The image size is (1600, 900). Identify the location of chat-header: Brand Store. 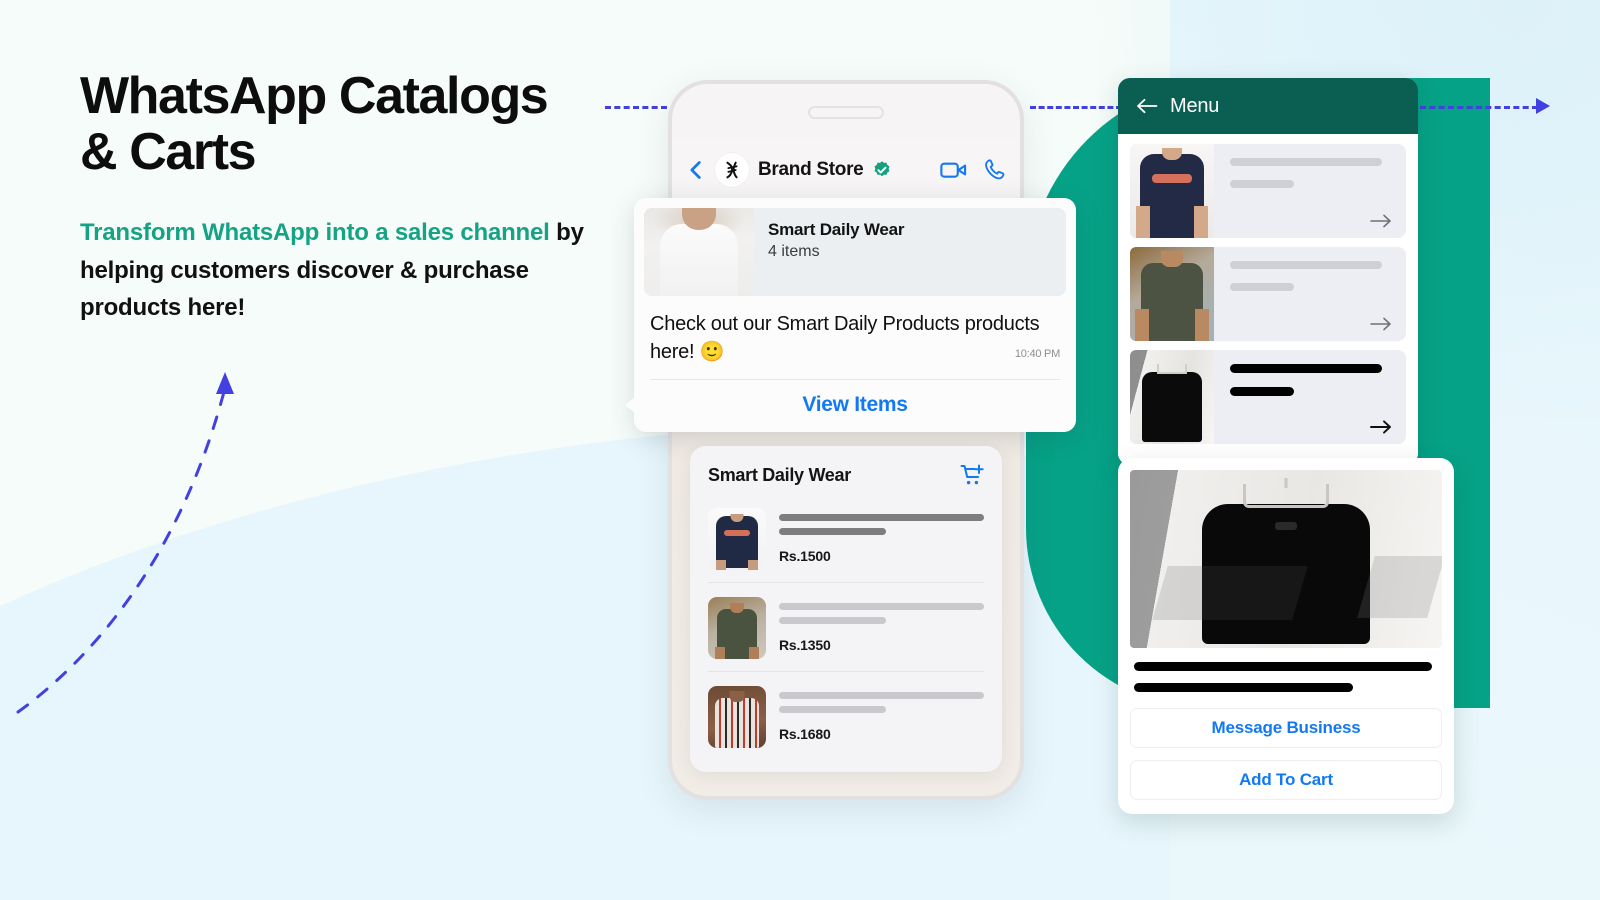
(846, 170).